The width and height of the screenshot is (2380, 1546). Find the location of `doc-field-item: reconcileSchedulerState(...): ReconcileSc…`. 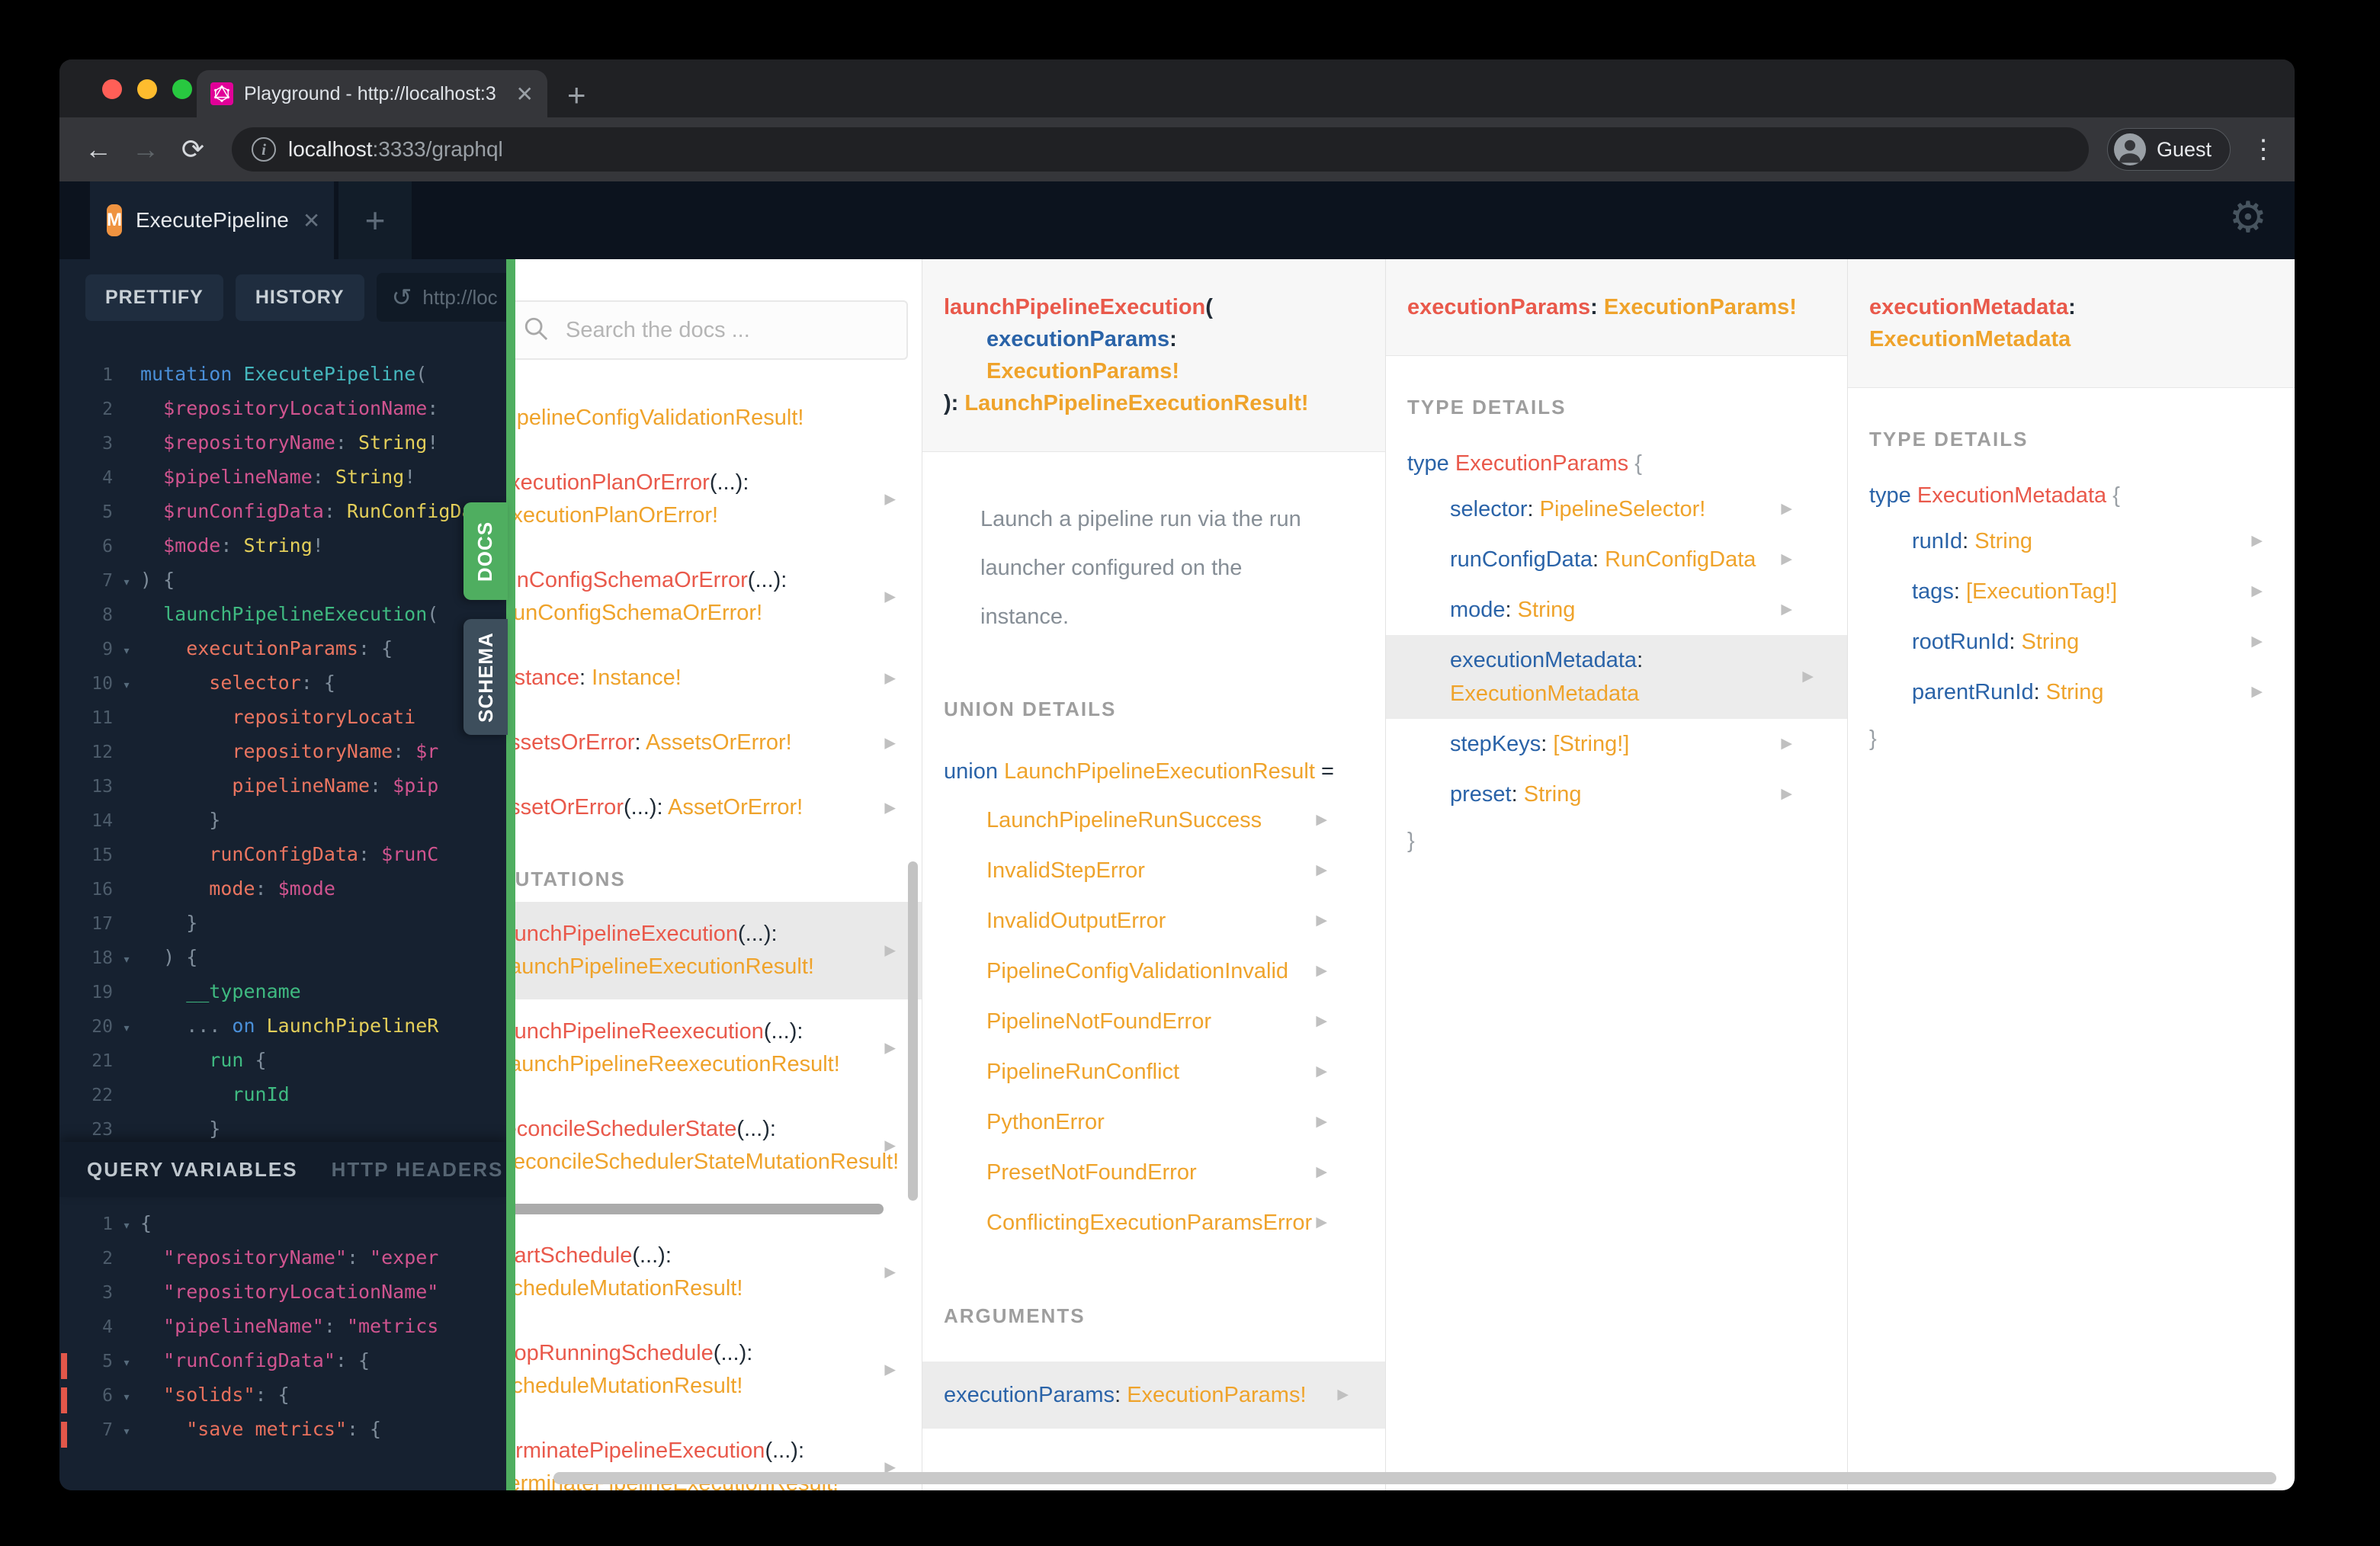

doc-field-item: reconcileSchedulerState(...): ReconcileSc… is located at coordinates (718, 1146).